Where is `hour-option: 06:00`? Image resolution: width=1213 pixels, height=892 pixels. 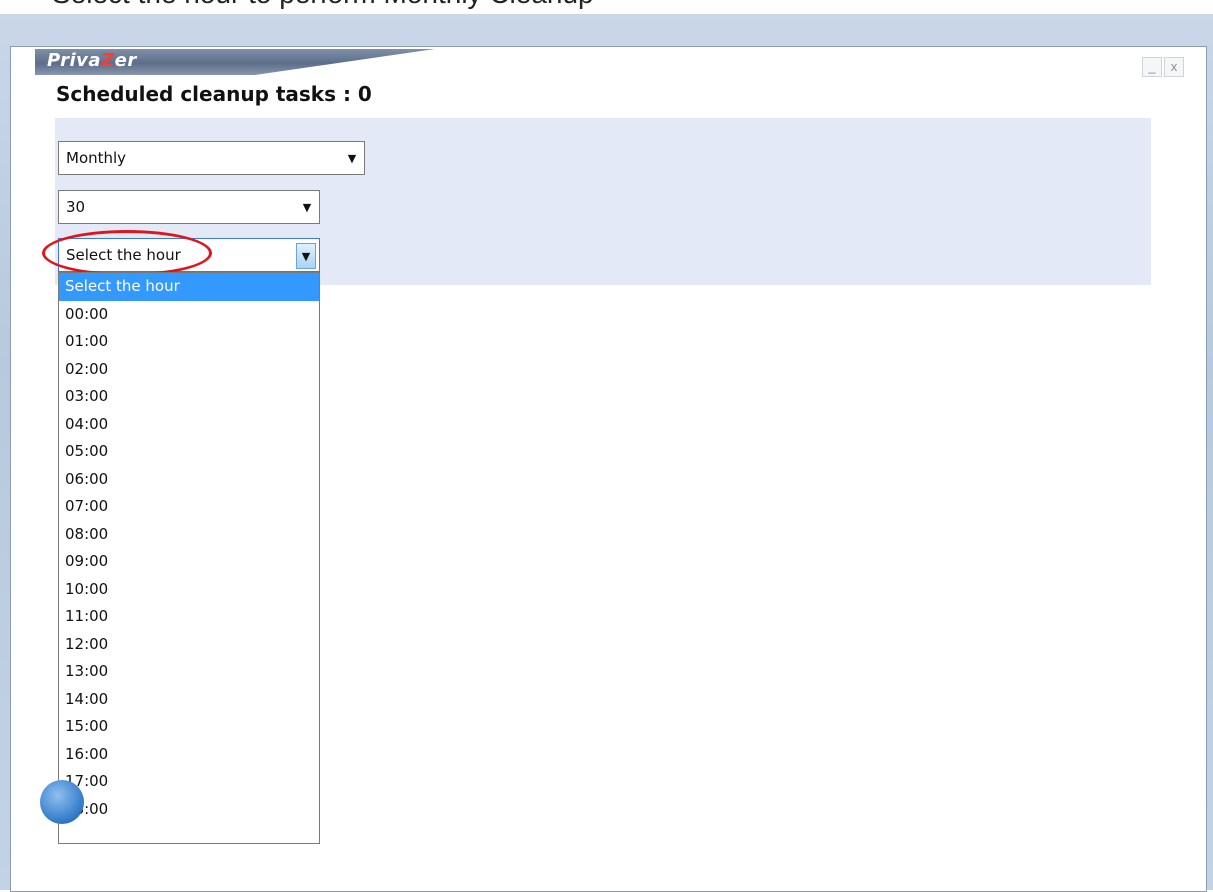 hour-option: 06:00 is located at coordinates (189, 480).